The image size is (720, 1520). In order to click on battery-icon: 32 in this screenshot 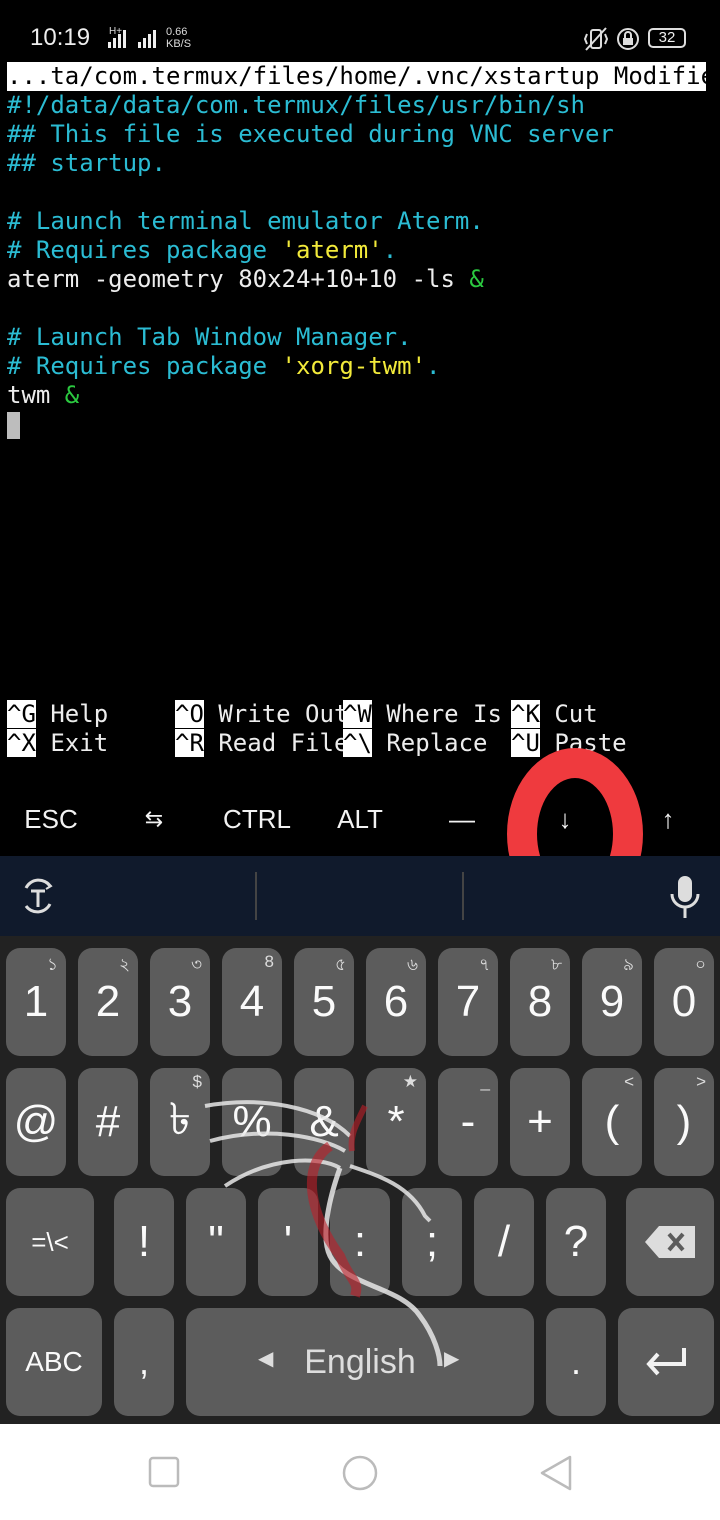, I will do `click(667, 38)`.